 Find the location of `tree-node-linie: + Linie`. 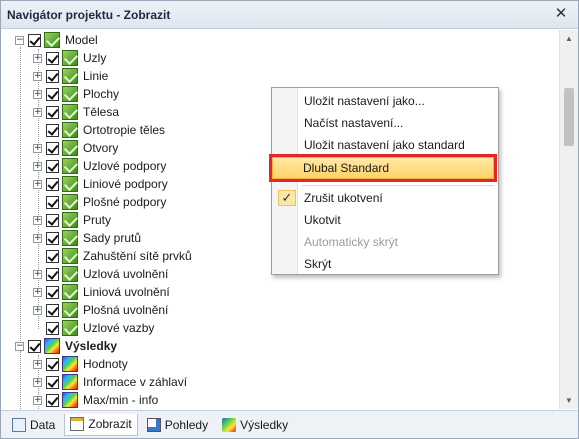

tree-node-linie: + Linie is located at coordinates (70, 76).